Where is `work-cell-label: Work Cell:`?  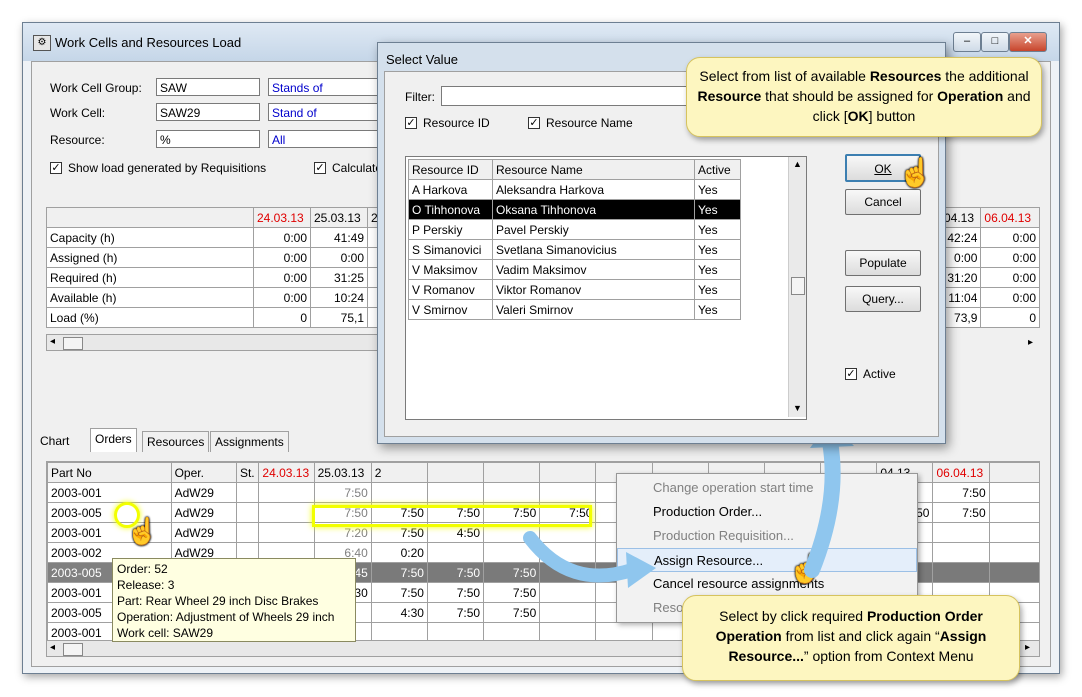
work-cell-label: Work Cell: is located at coordinates (78, 113).